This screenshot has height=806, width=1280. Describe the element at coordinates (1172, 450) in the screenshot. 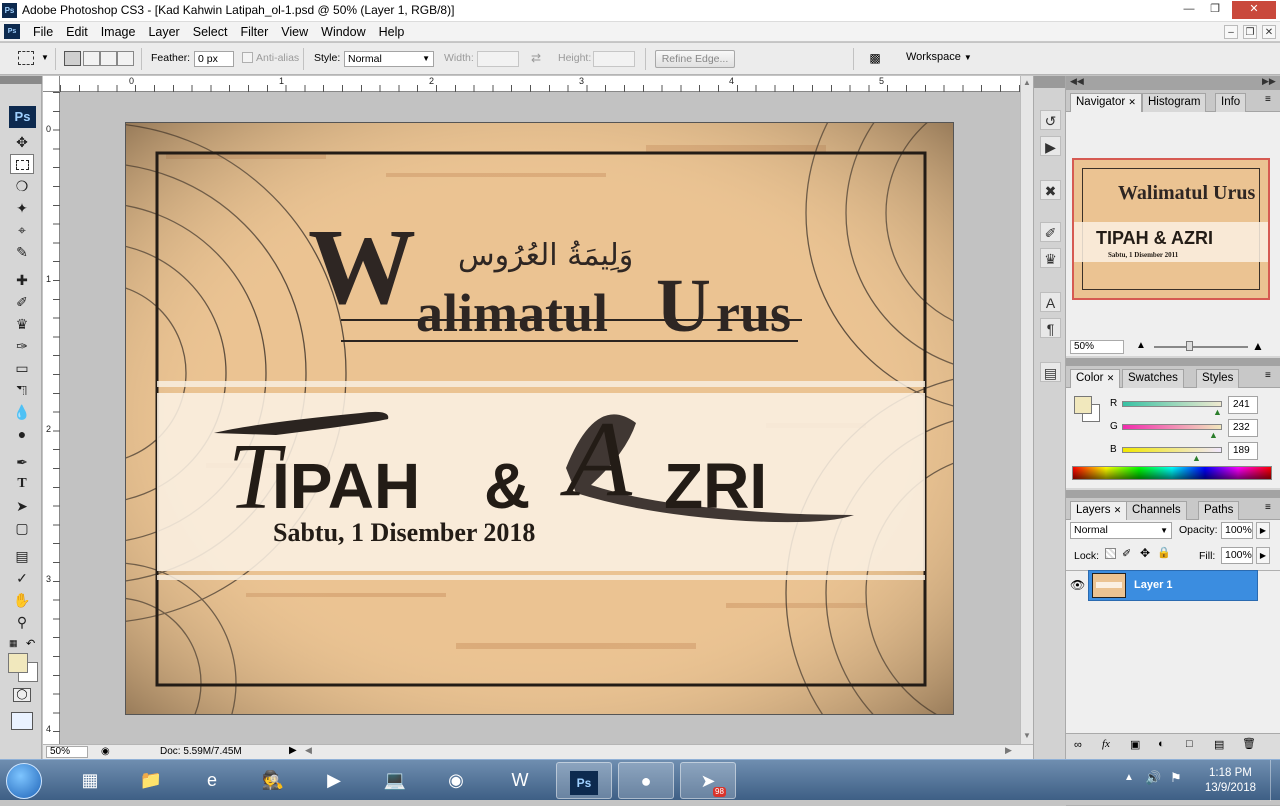

I see `channel-slider-b` at that location.